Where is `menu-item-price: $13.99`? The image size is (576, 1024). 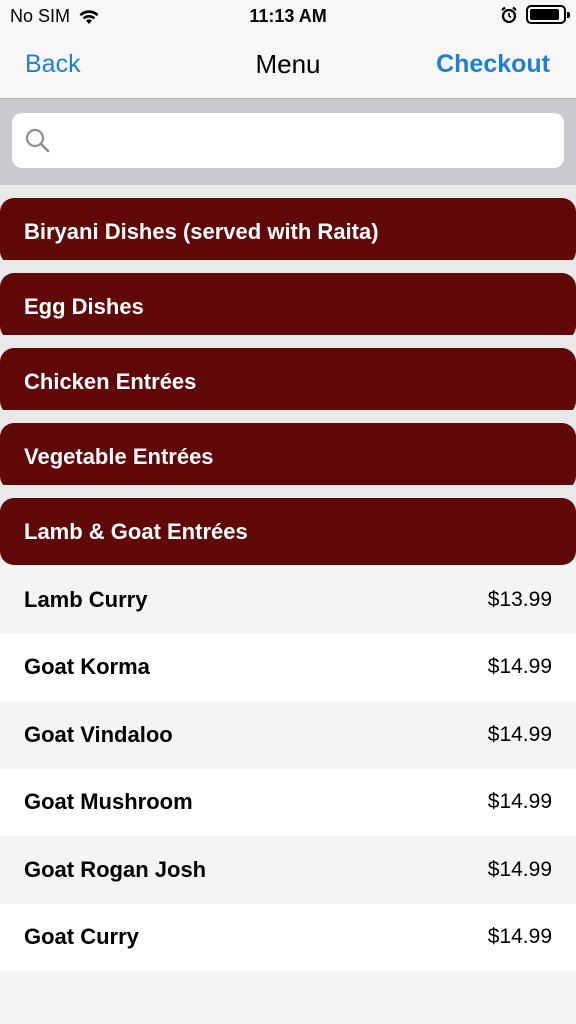
menu-item-price: $13.99 is located at coordinates (519, 599).